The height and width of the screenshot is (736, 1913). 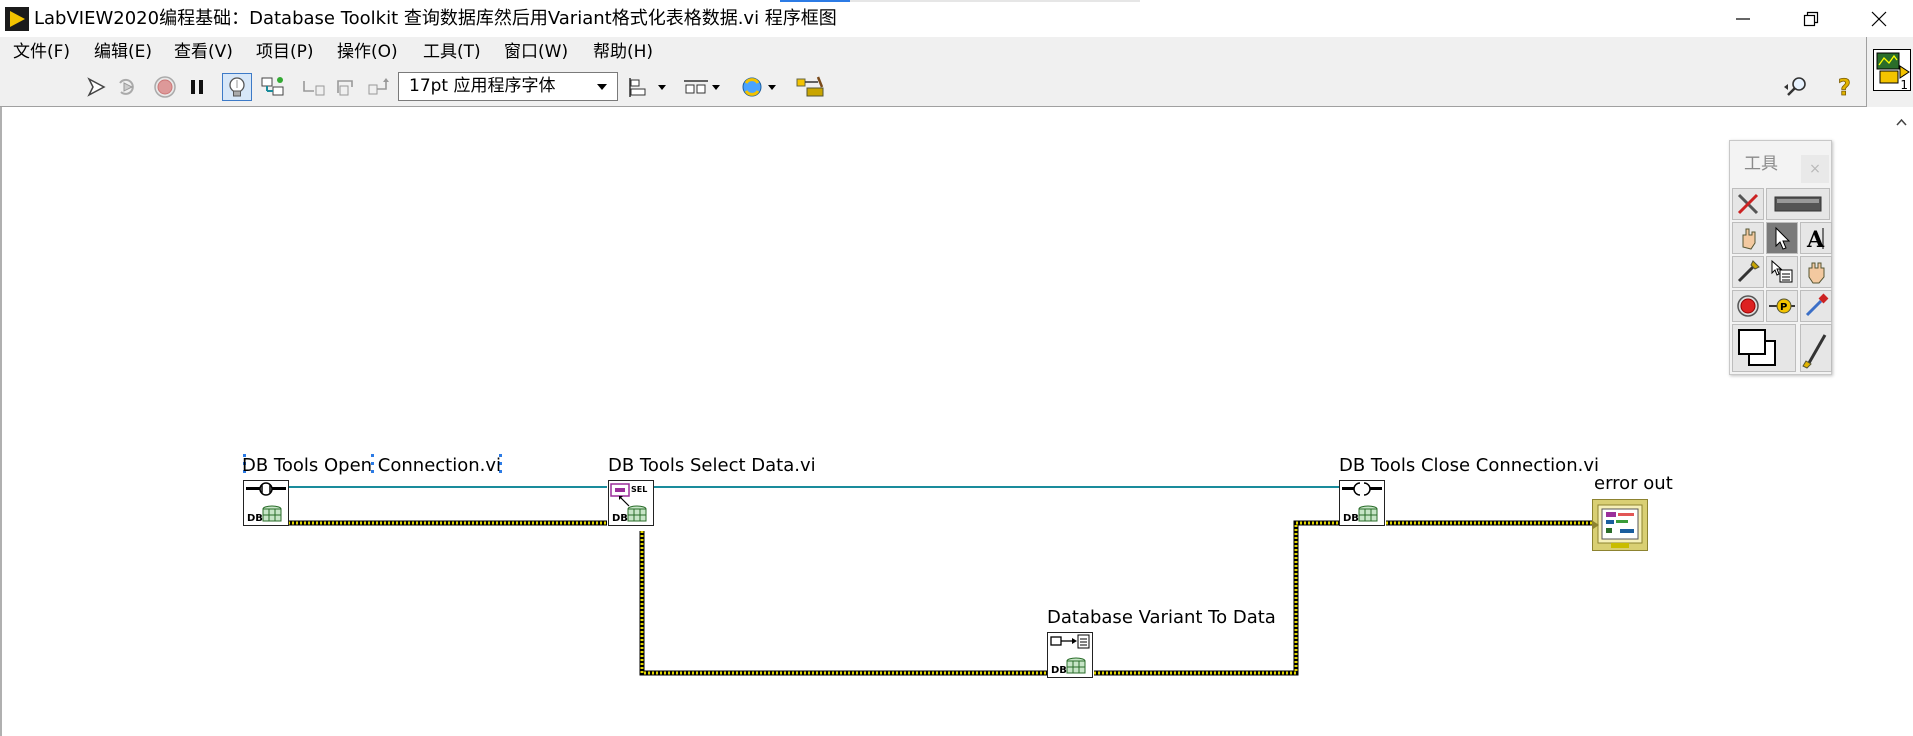 I want to click on automatic-tool-icon, so click(x=1748, y=204).